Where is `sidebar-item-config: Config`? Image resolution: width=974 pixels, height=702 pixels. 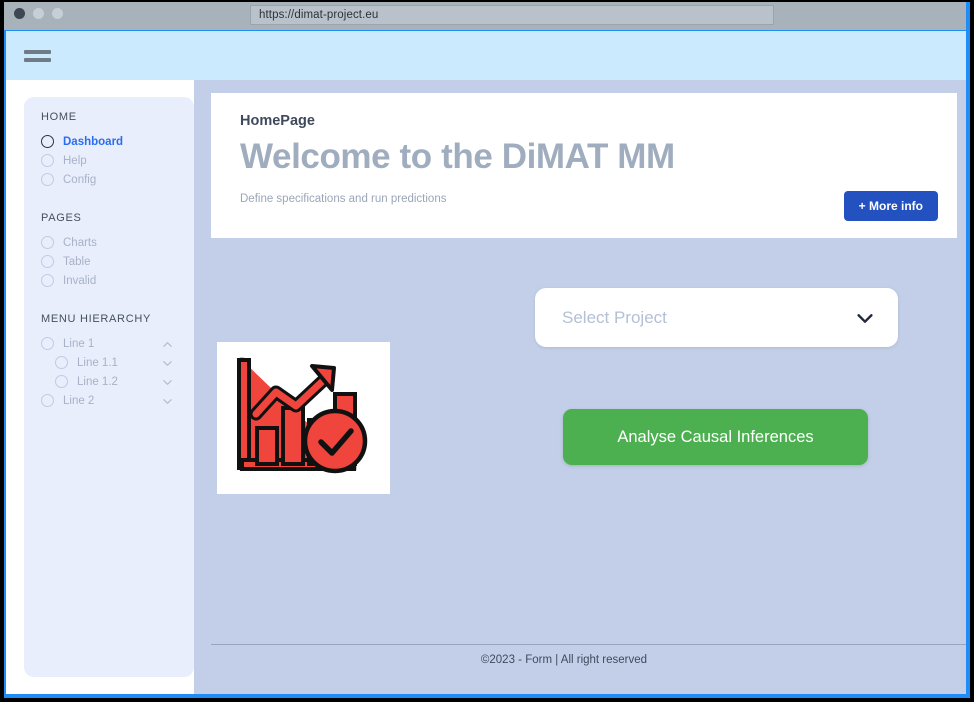 sidebar-item-config: Config is located at coordinates (109, 179).